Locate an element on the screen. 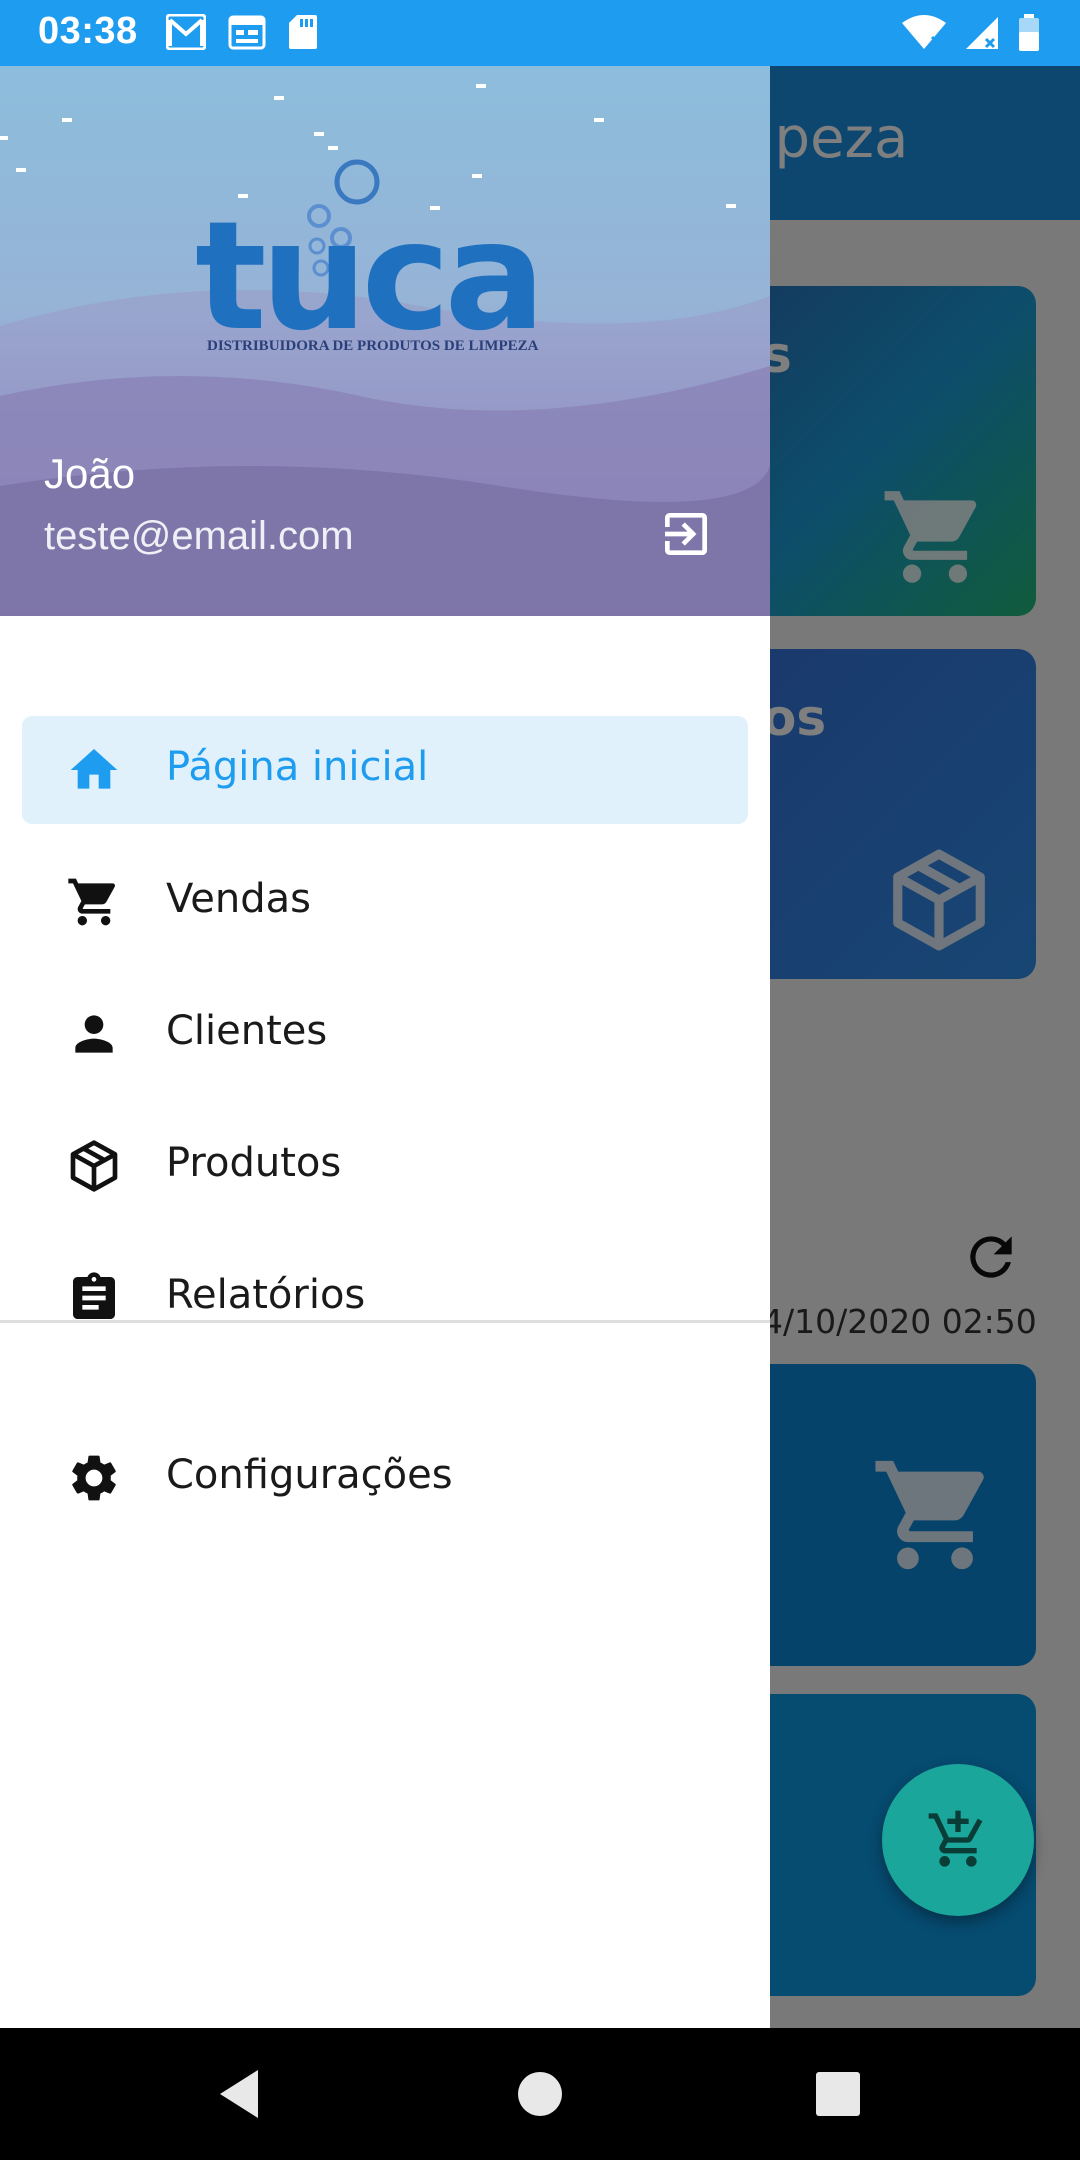  wifi-icon is located at coordinates (924, 32).